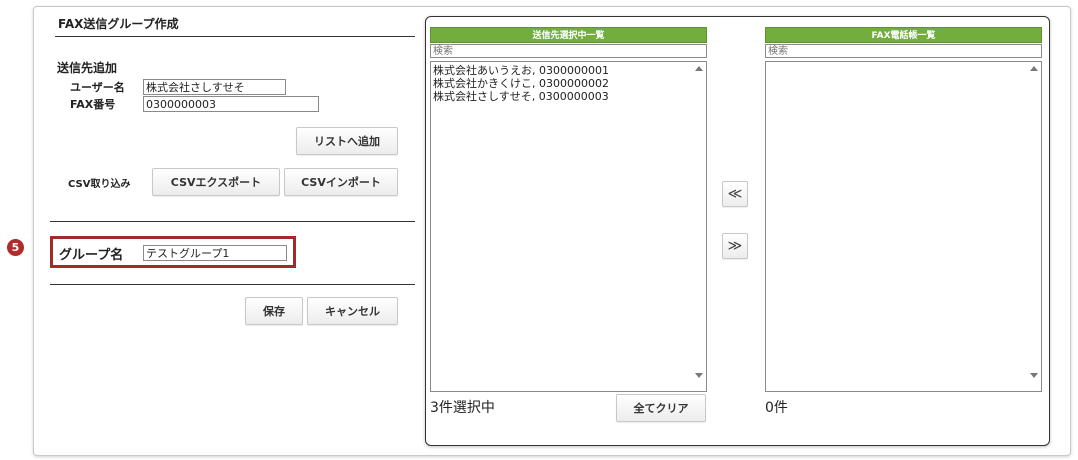 The image size is (1078, 460). What do you see at coordinates (341, 182) in the screenshot?
I see `csv-import-button: CSVインポート` at bounding box center [341, 182].